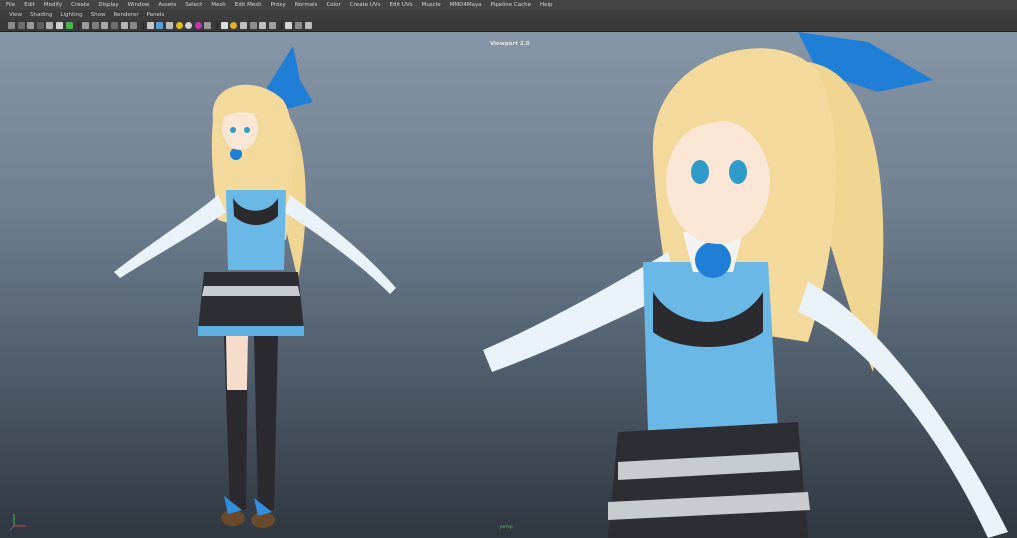 Image resolution: width=1017 pixels, height=538 pixels. What do you see at coordinates (263, 25) in the screenshot?
I see `texture-icon` at bounding box center [263, 25].